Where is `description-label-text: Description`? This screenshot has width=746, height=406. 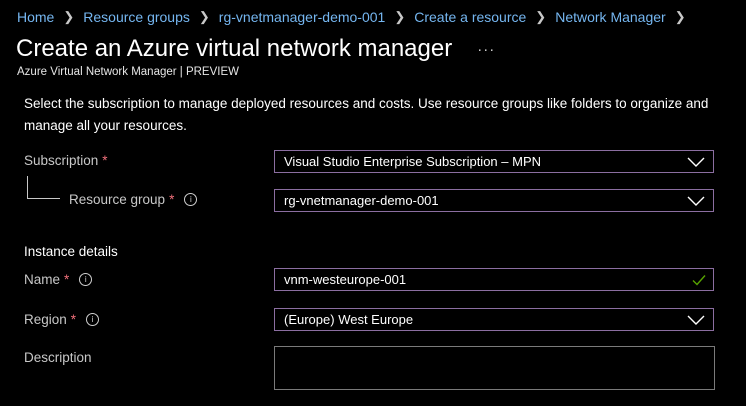
description-label-text: Description is located at coordinates (58, 357).